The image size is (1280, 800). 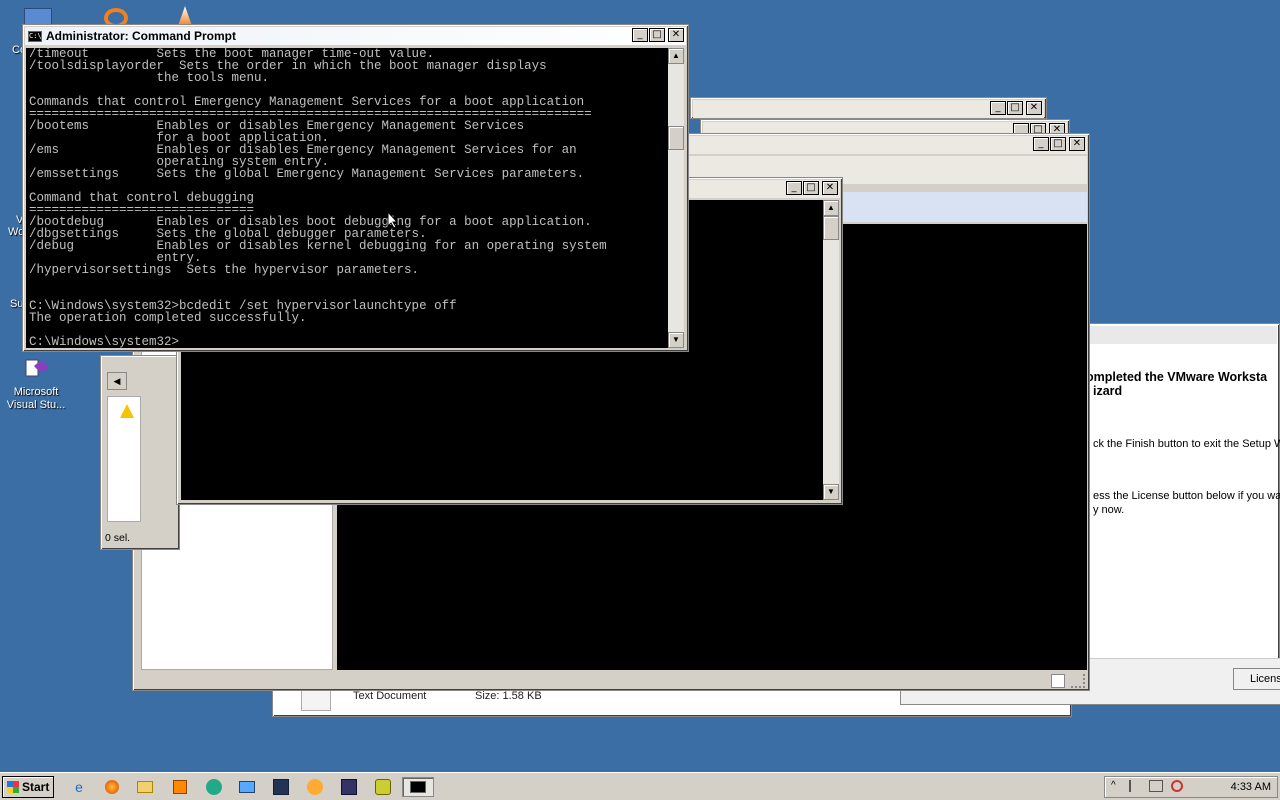 I want to click on visual-studio-icon, so click(x=36, y=370).